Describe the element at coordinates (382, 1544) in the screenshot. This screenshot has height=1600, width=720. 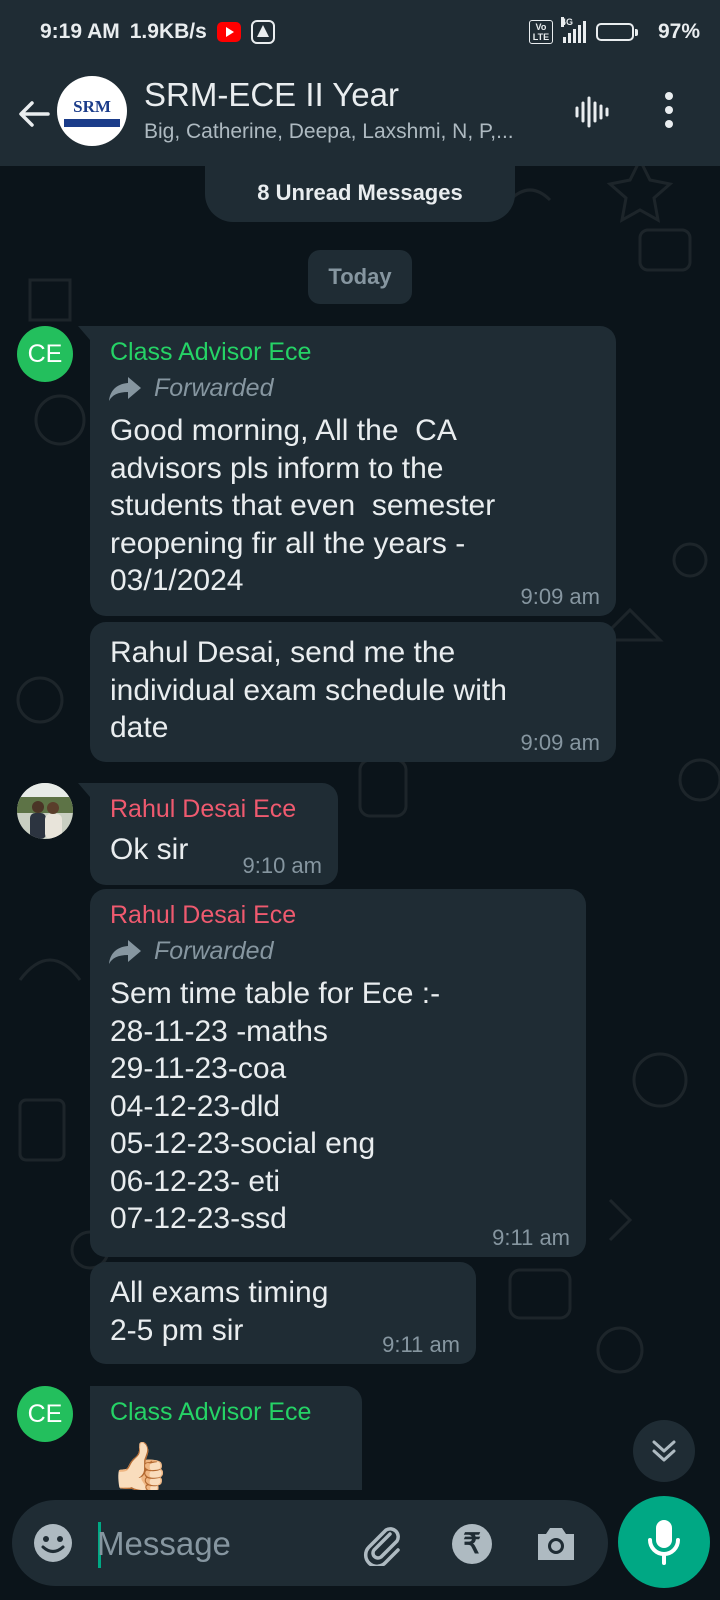
I see `attach-icon` at that location.